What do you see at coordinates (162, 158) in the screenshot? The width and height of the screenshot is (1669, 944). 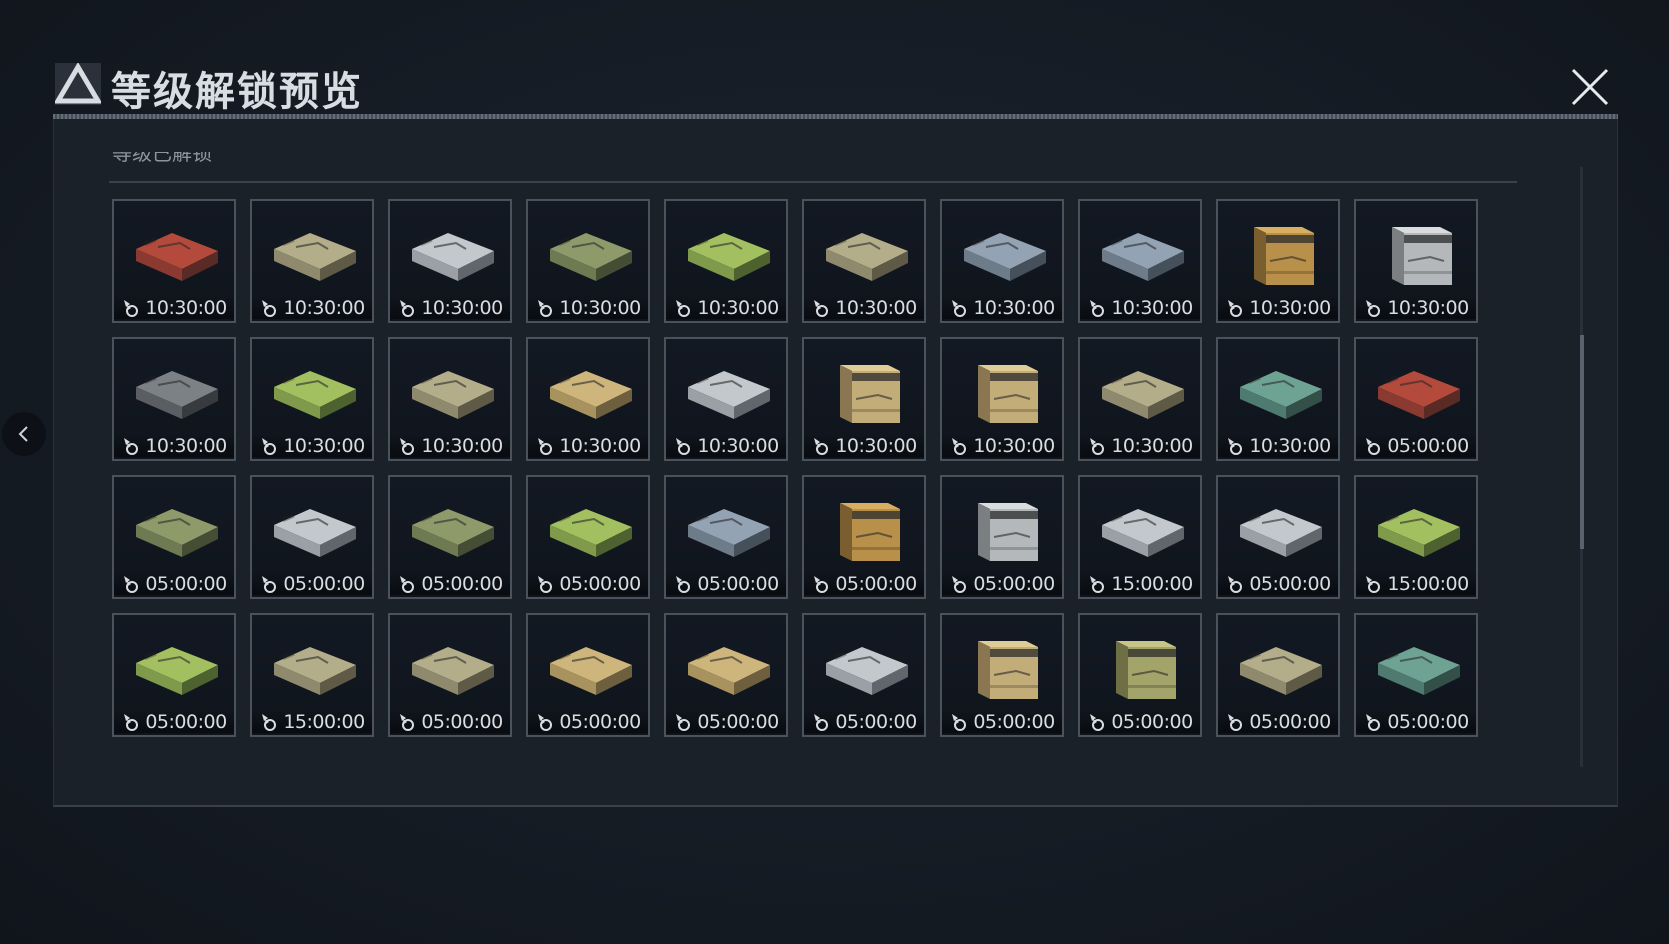 I see `section-label: 等级已解锁` at bounding box center [162, 158].